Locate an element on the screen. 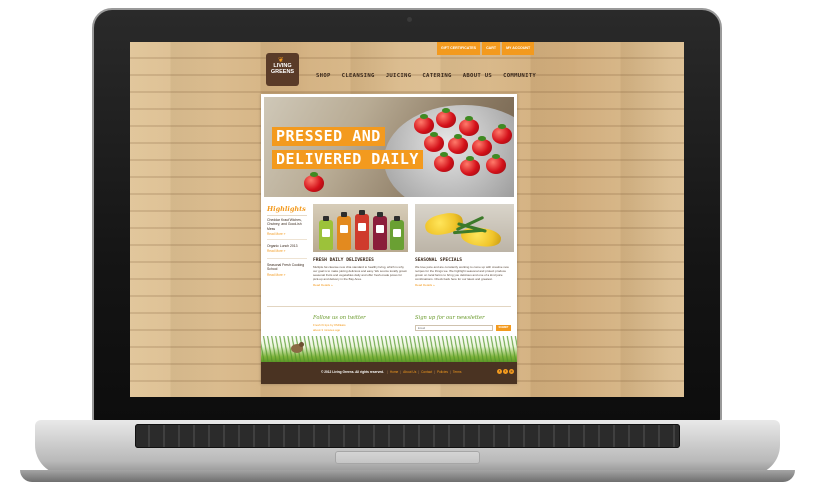  footer-link-about: About Us is located at coordinates (409, 372).